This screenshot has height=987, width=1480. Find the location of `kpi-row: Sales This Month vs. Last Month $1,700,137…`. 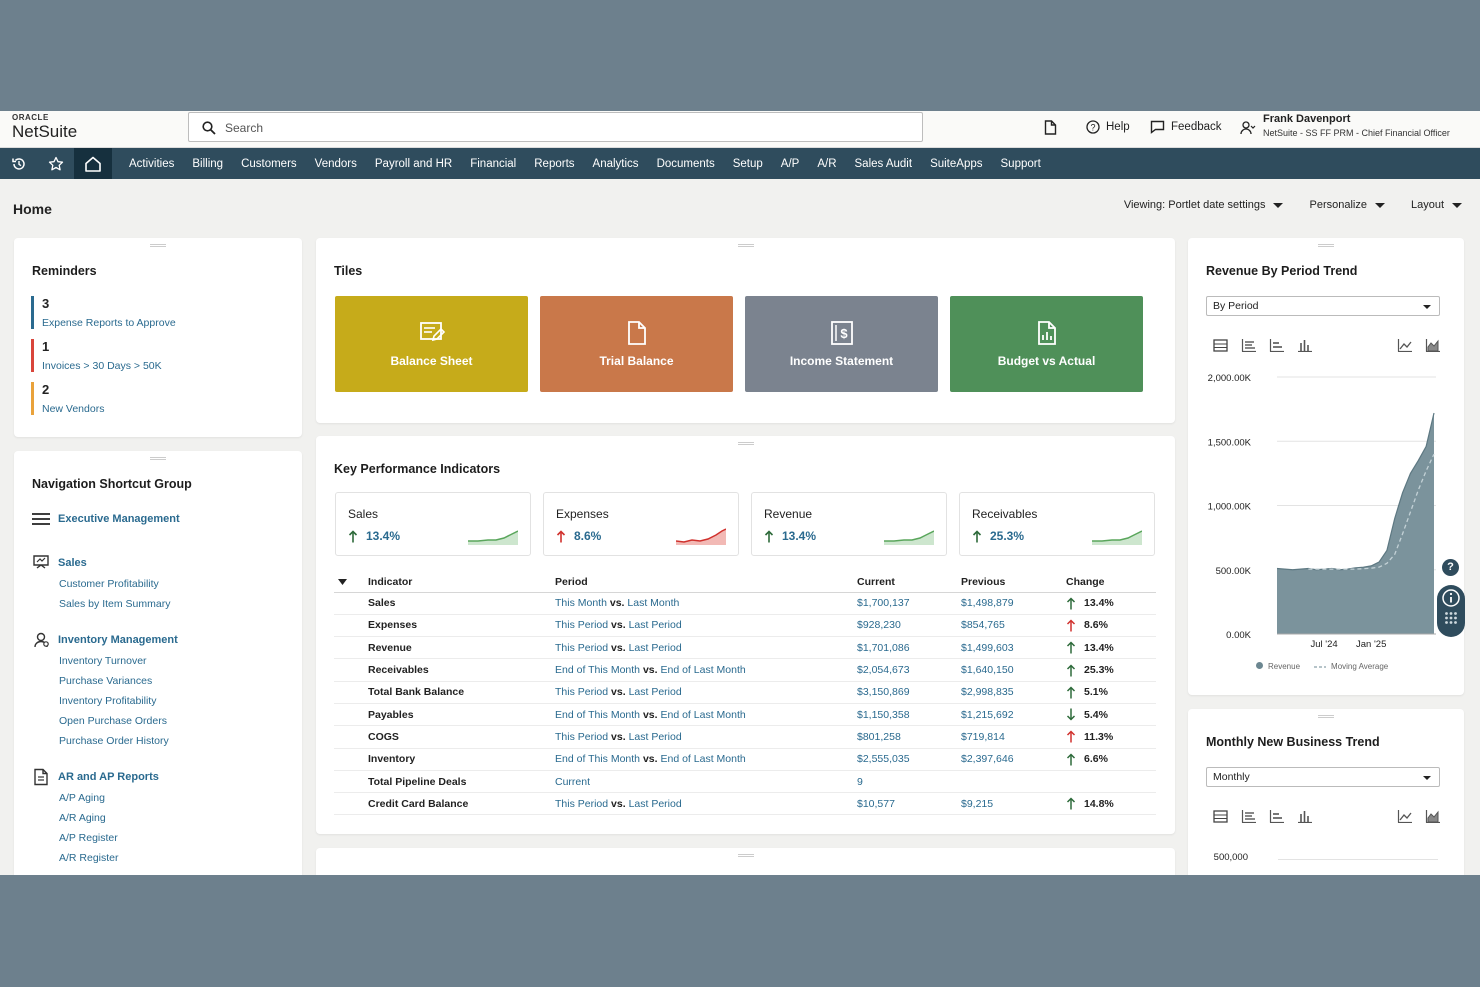

kpi-row: Sales This Month vs. Last Month $1,700,137… is located at coordinates (745, 603).